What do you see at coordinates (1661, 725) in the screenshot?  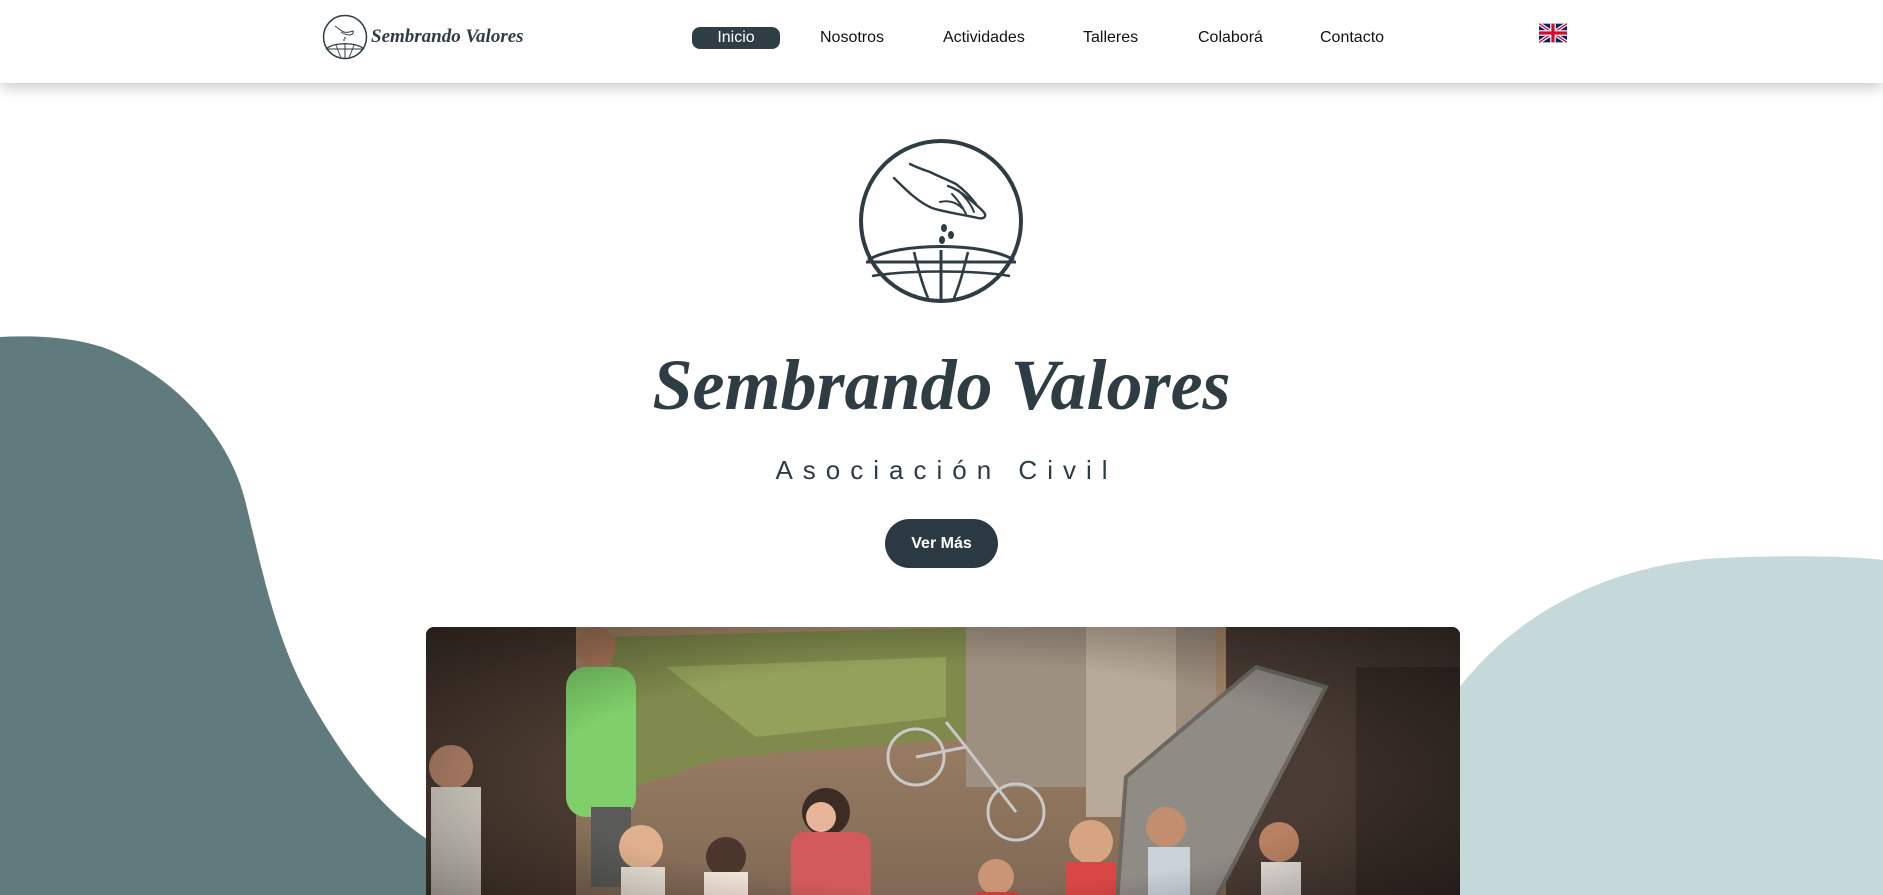 I see `right-blob-shape` at bounding box center [1661, 725].